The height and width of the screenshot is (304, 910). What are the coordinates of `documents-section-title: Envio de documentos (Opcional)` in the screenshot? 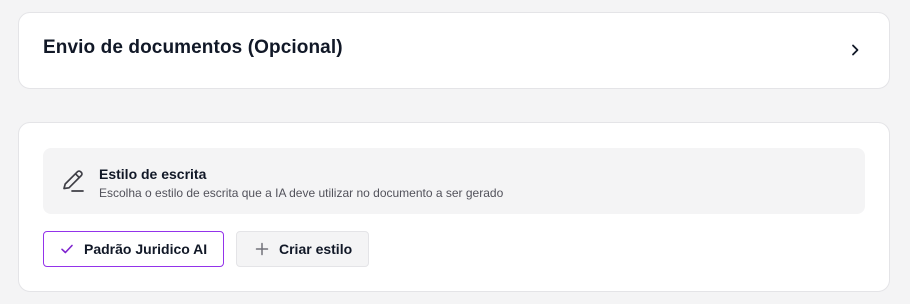 It's located at (193, 47).